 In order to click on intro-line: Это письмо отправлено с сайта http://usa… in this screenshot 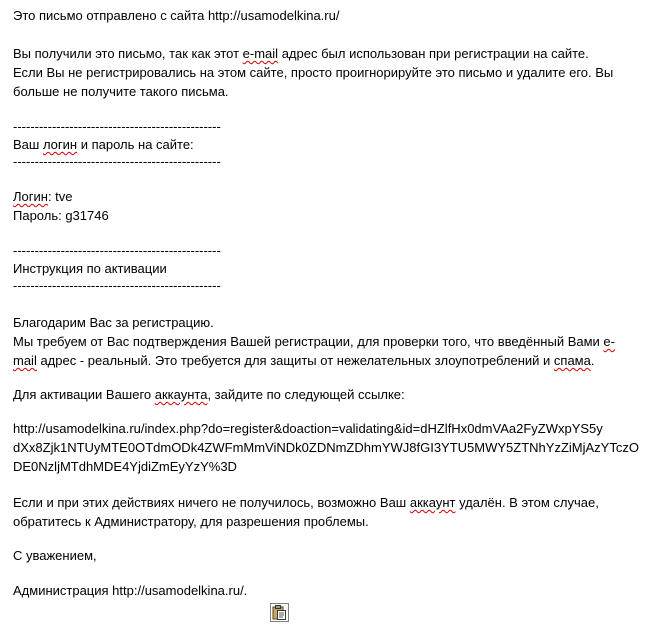, I will do `click(176, 15)`.